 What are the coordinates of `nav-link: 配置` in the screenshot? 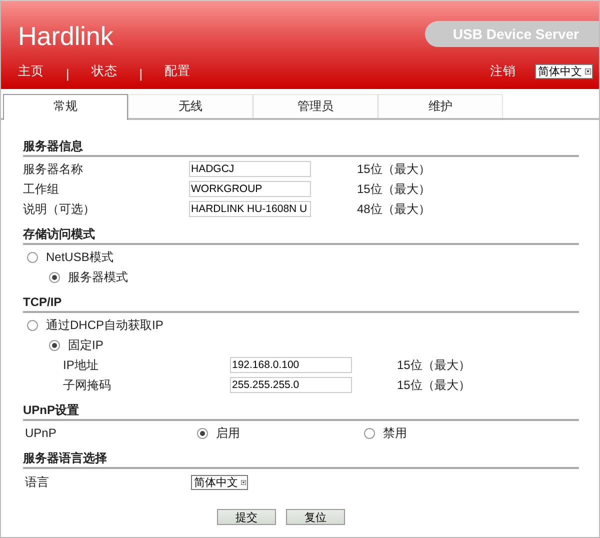 It's located at (177, 71).